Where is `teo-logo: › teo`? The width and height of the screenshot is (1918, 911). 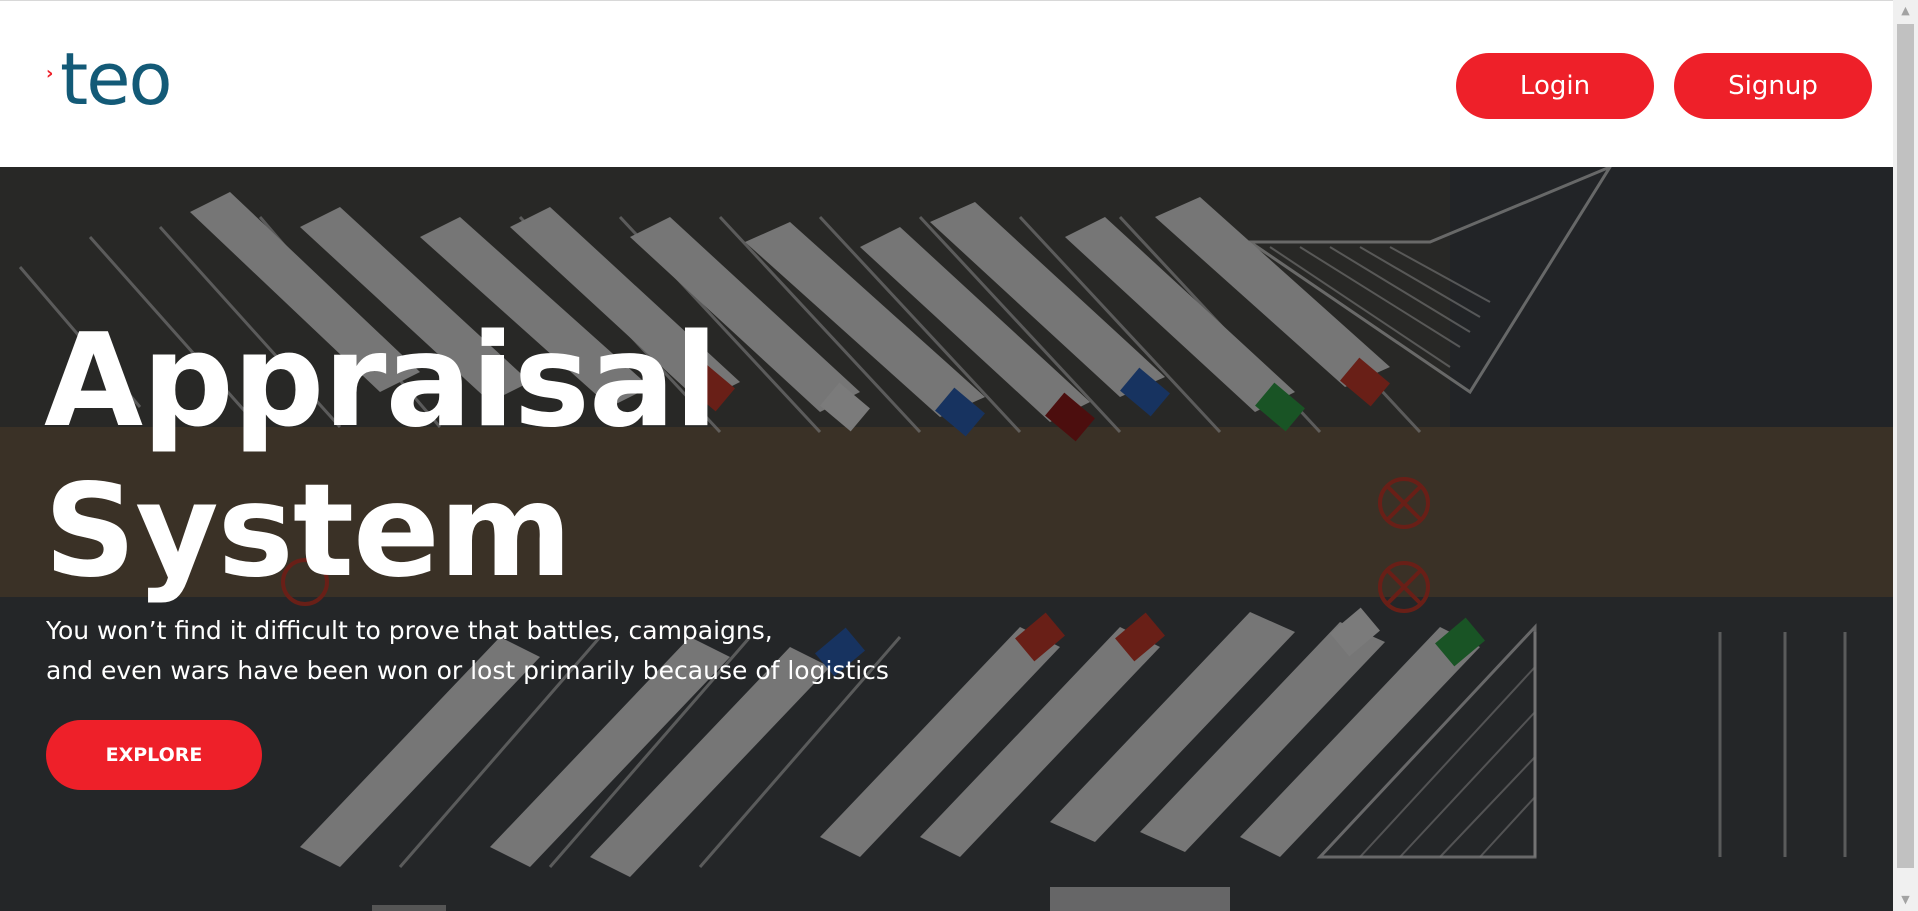
teo-logo: › teo is located at coordinates (121, 79).